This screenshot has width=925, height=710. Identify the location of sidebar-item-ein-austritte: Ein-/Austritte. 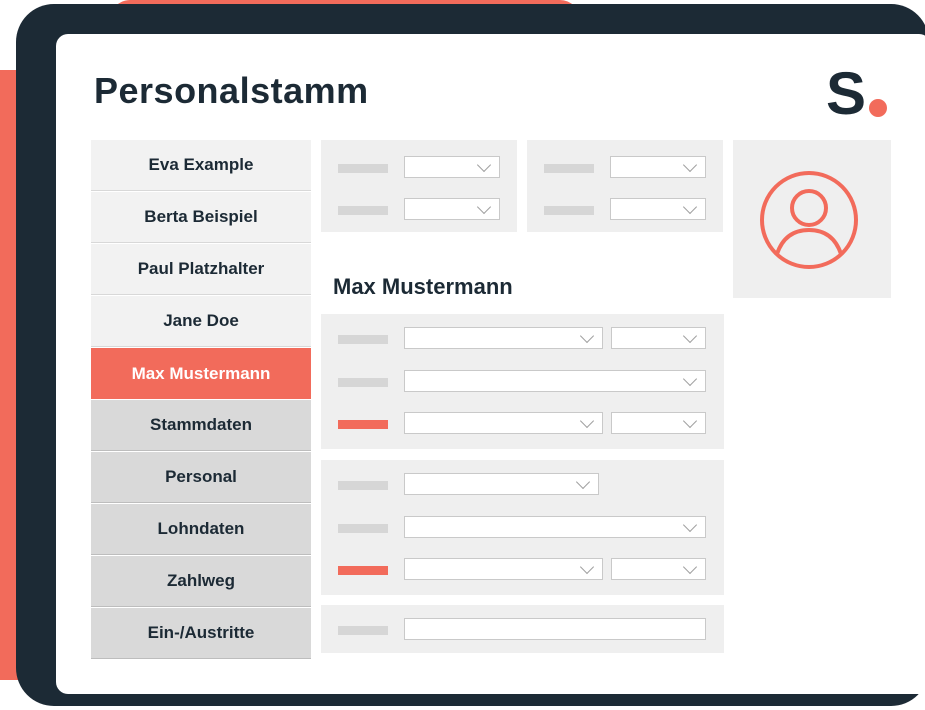
(201, 633).